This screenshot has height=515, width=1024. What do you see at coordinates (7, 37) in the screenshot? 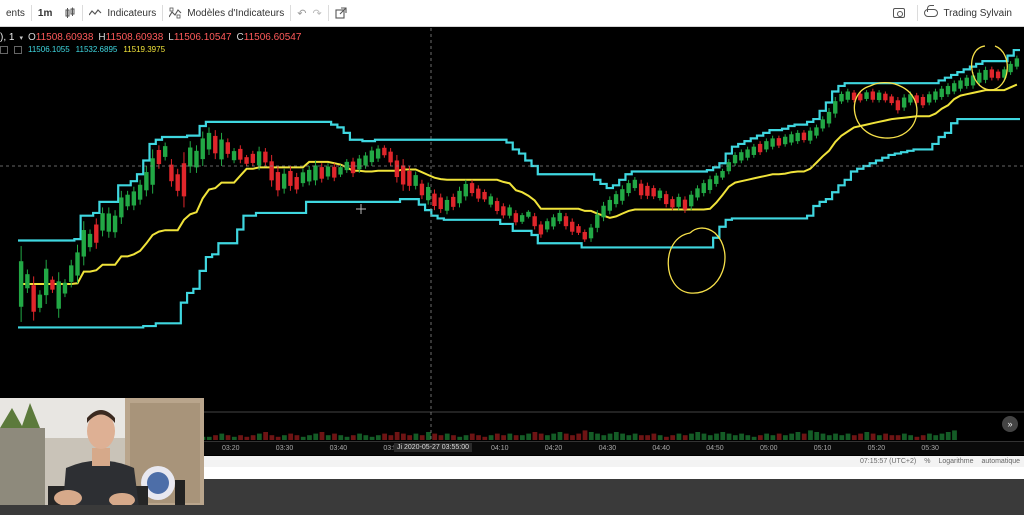
I see `symbol-label: ), 1` at bounding box center [7, 37].